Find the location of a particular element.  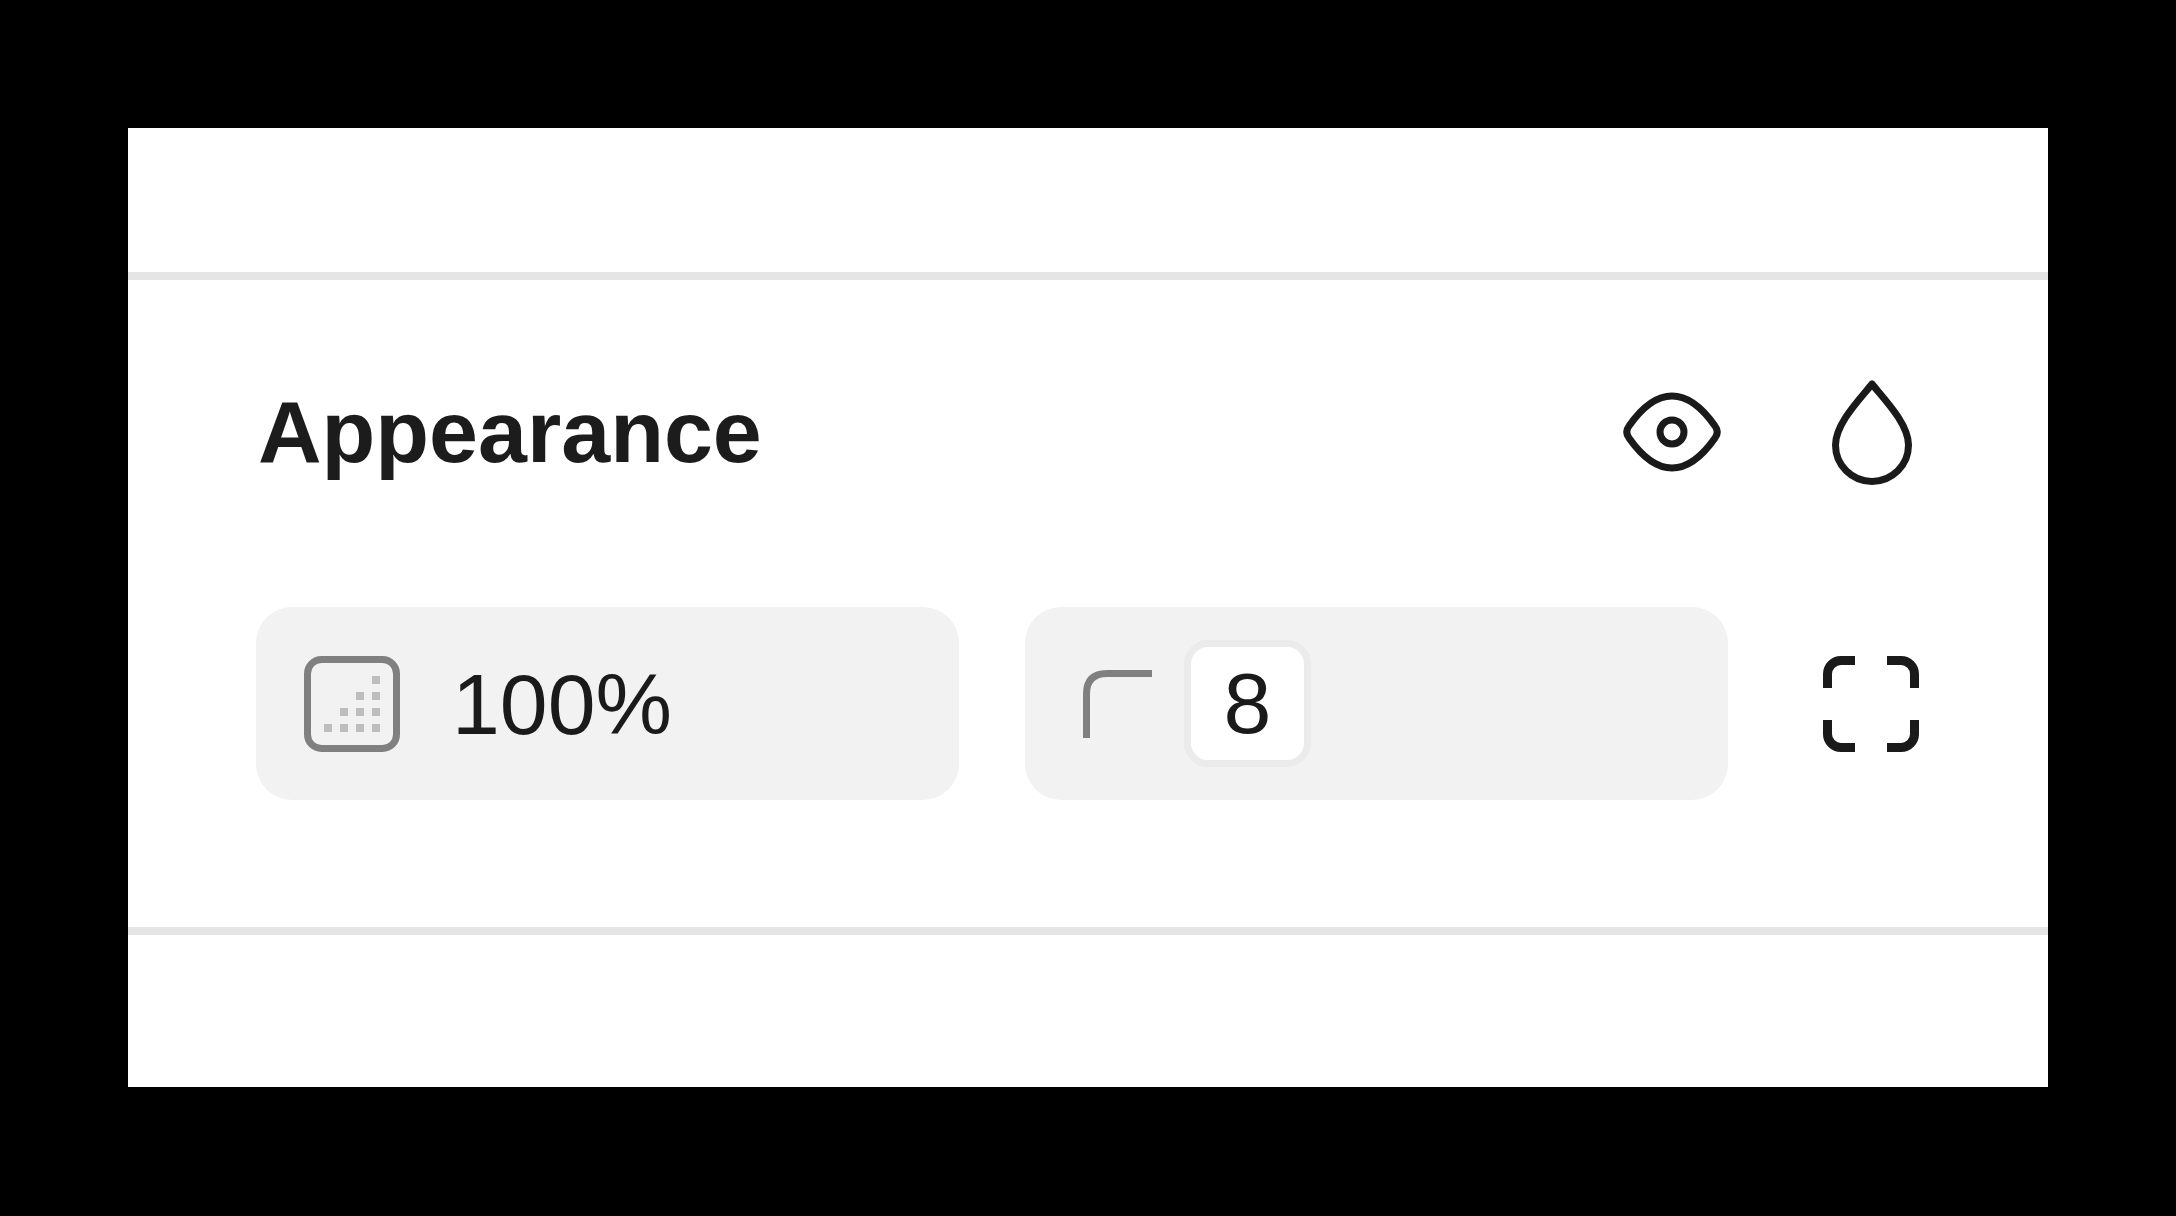

drop-icon is located at coordinates (1872, 432).